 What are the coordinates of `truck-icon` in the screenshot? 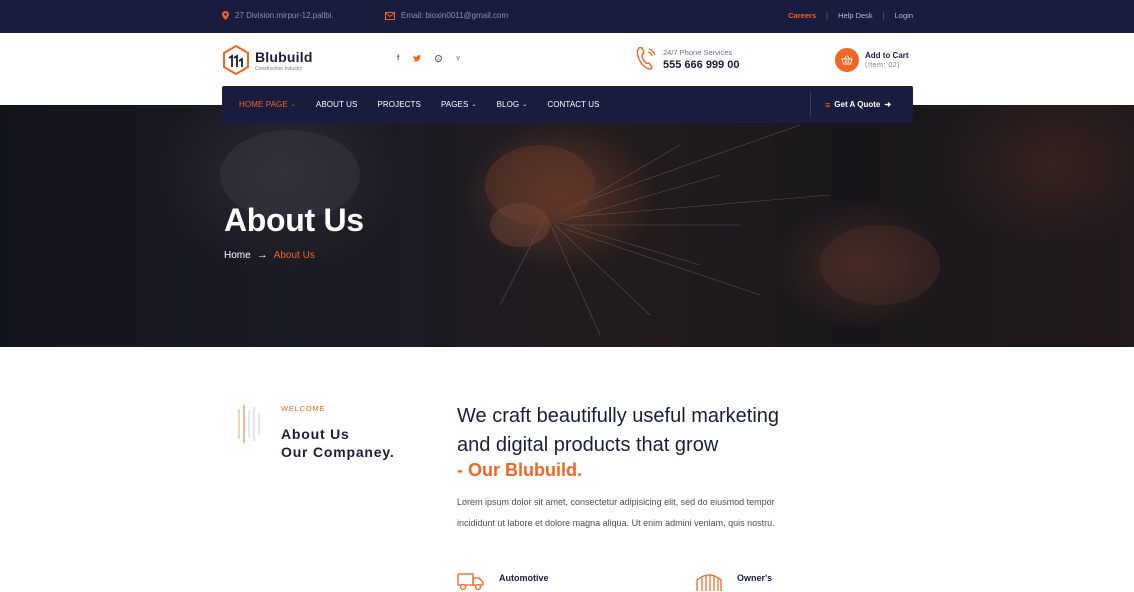 It's located at (470, 582).